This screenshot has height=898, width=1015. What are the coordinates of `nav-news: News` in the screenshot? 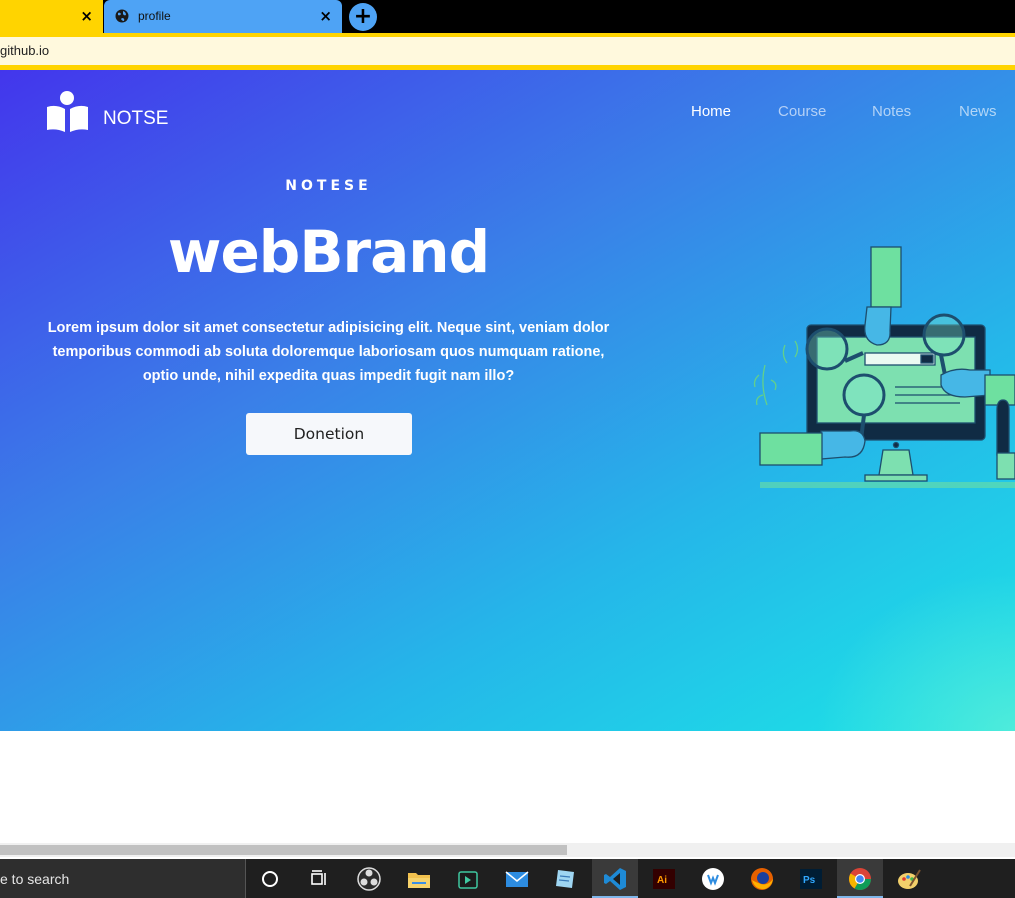 It's located at (978, 111).